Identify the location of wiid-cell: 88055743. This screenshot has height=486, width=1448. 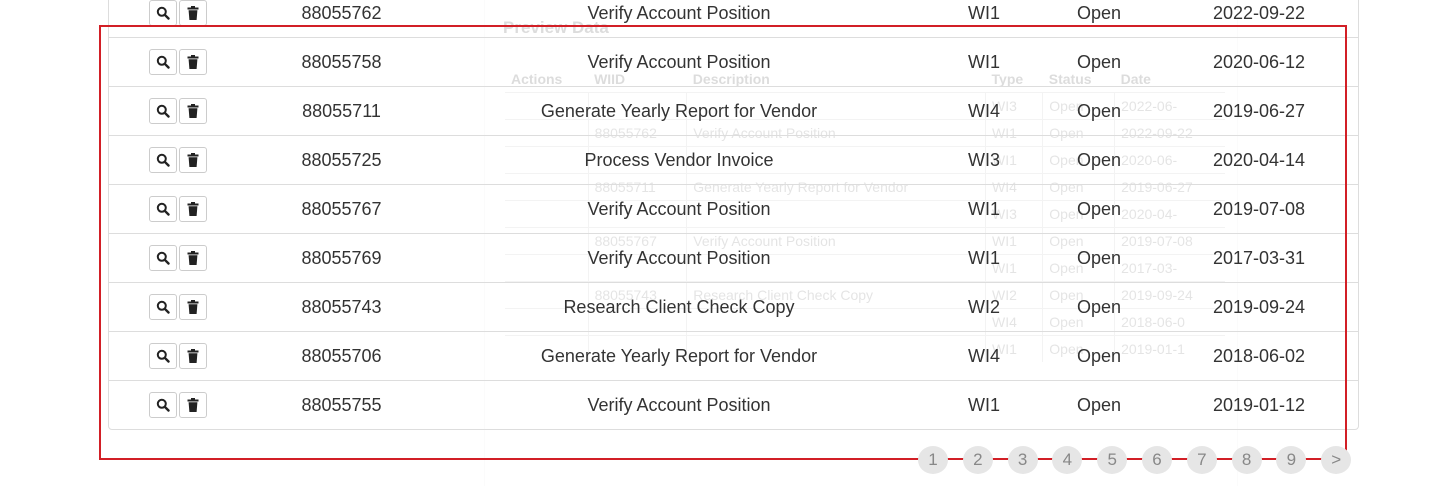
(341, 307).